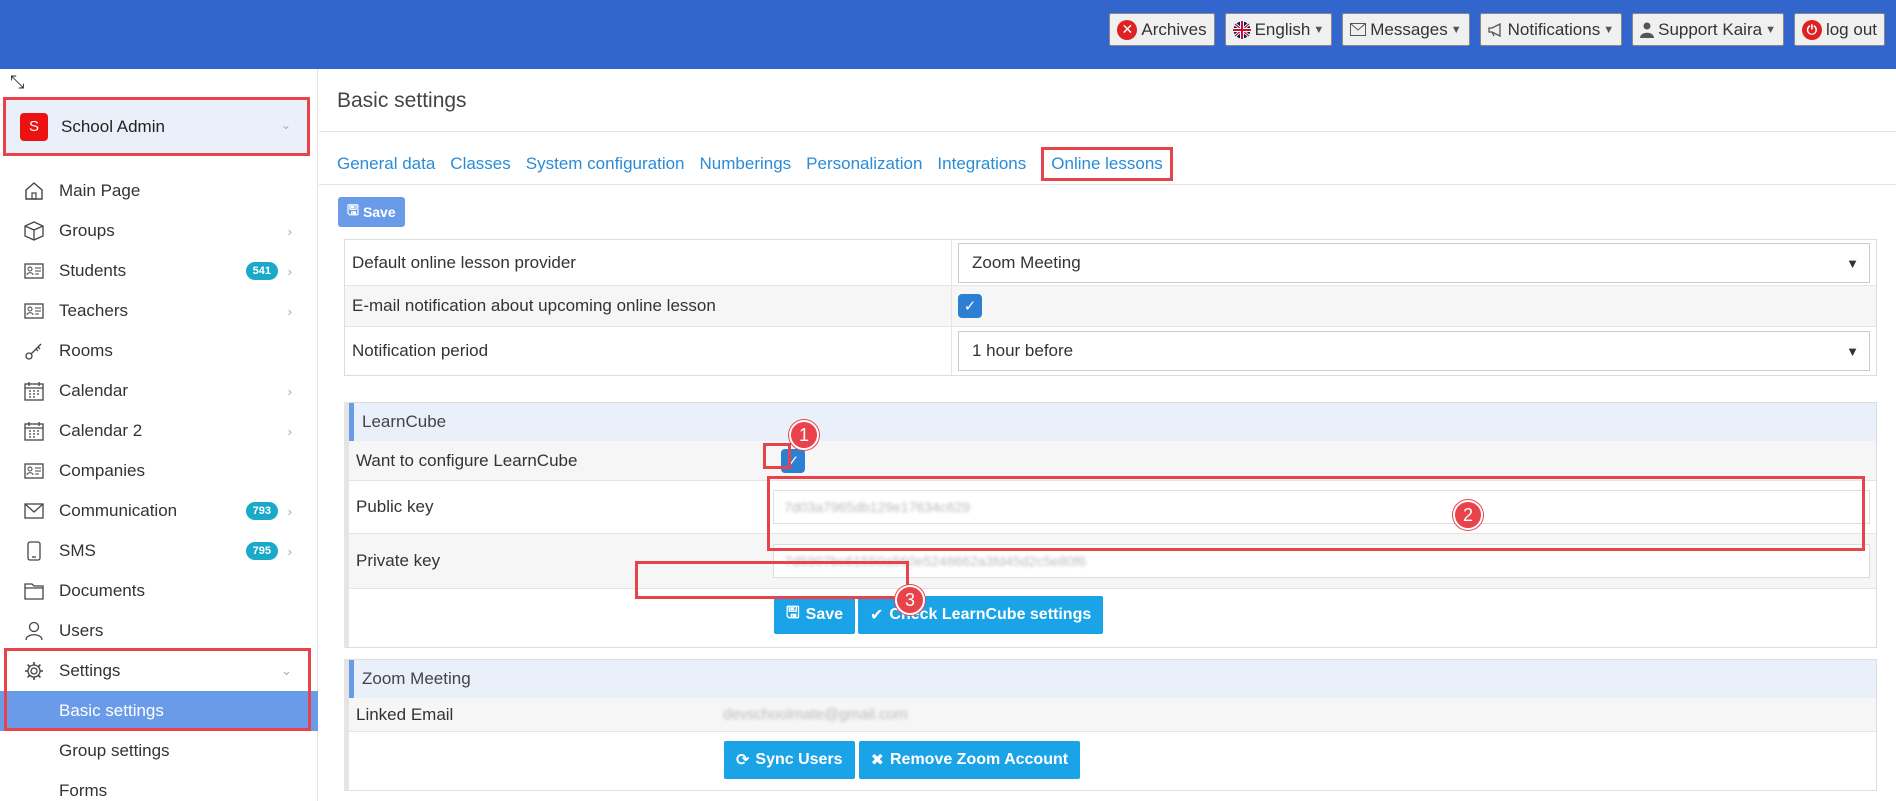 This screenshot has height=801, width=1896. What do you see at coordinates (1112, 461) in the screenshot?
I see `table-row: Want to configure LearnCube ✓` at bounding box center [1112, 461].